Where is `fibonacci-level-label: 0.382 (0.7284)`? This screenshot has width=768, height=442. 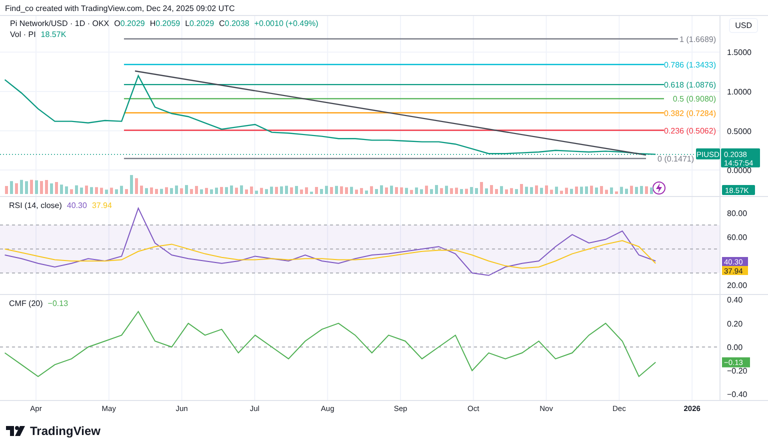
fibonacci-level-label: 0.382 (0.7284) is located at coordinates (690, 113).